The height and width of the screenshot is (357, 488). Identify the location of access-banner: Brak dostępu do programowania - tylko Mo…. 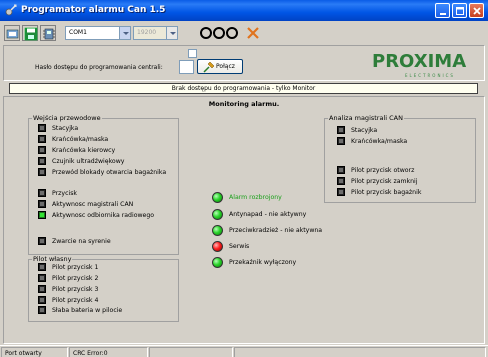
(243, 88).